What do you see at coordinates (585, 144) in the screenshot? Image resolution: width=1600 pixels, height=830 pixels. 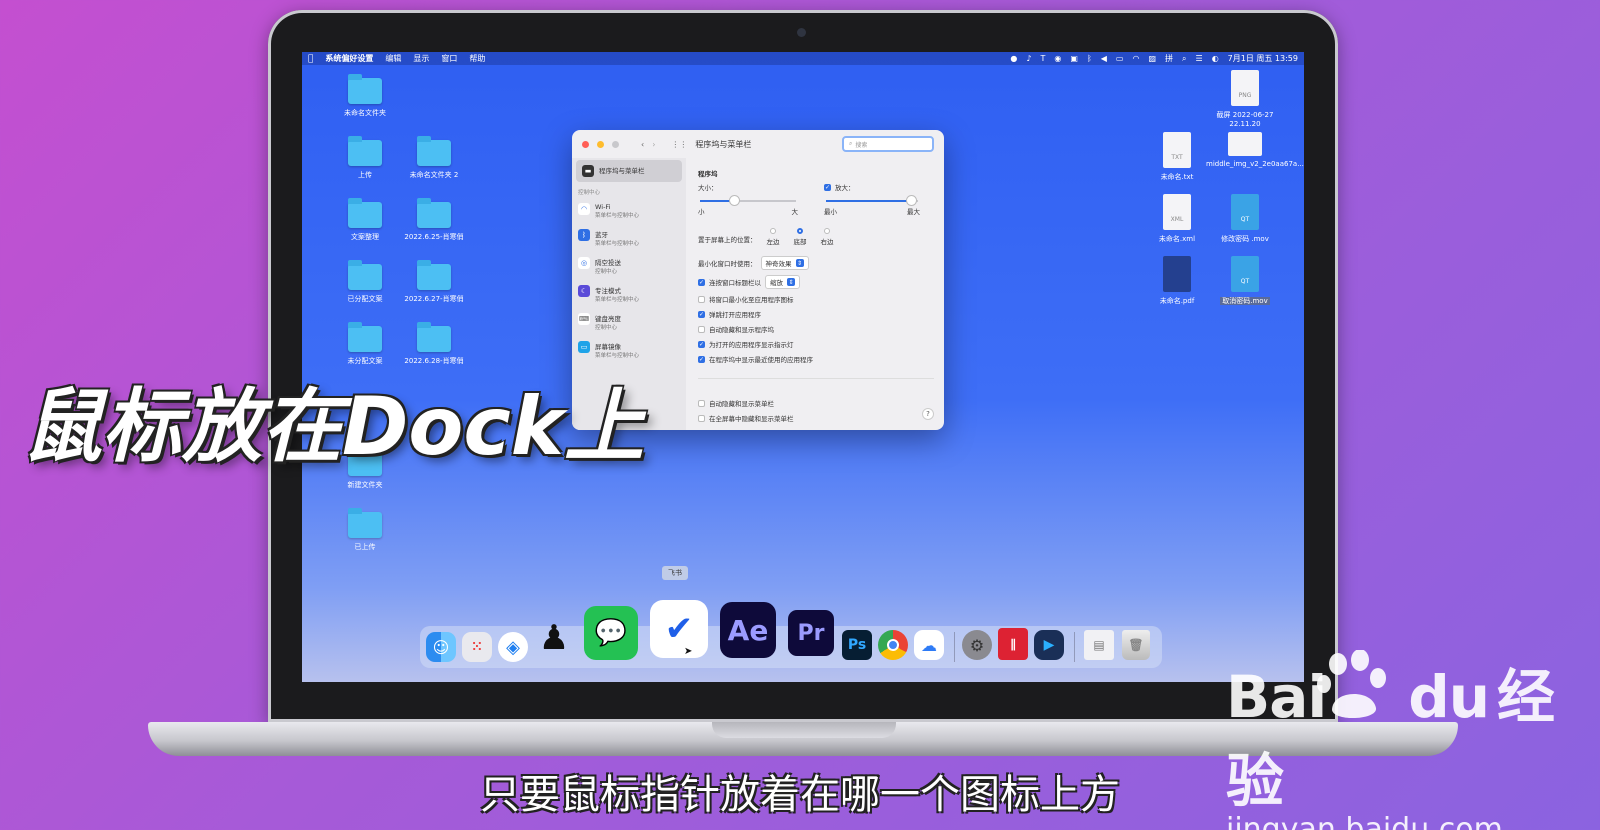 I see `close-button` at bounding box center [585, 144].